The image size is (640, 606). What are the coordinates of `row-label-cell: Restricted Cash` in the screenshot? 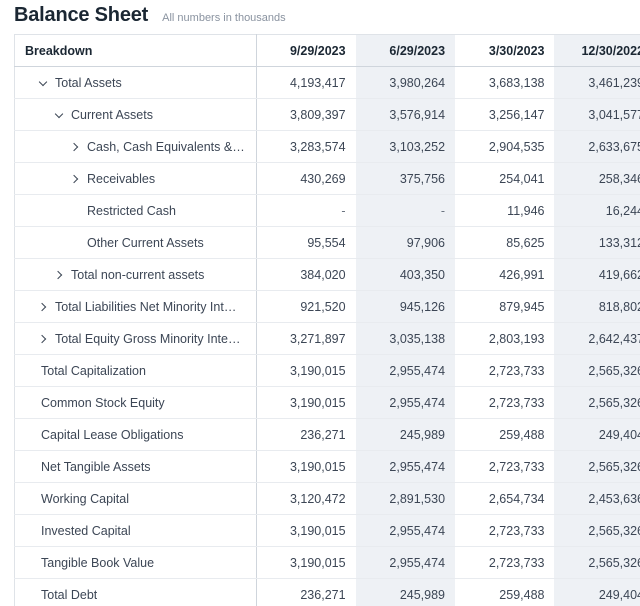 It's located at (135, 210).